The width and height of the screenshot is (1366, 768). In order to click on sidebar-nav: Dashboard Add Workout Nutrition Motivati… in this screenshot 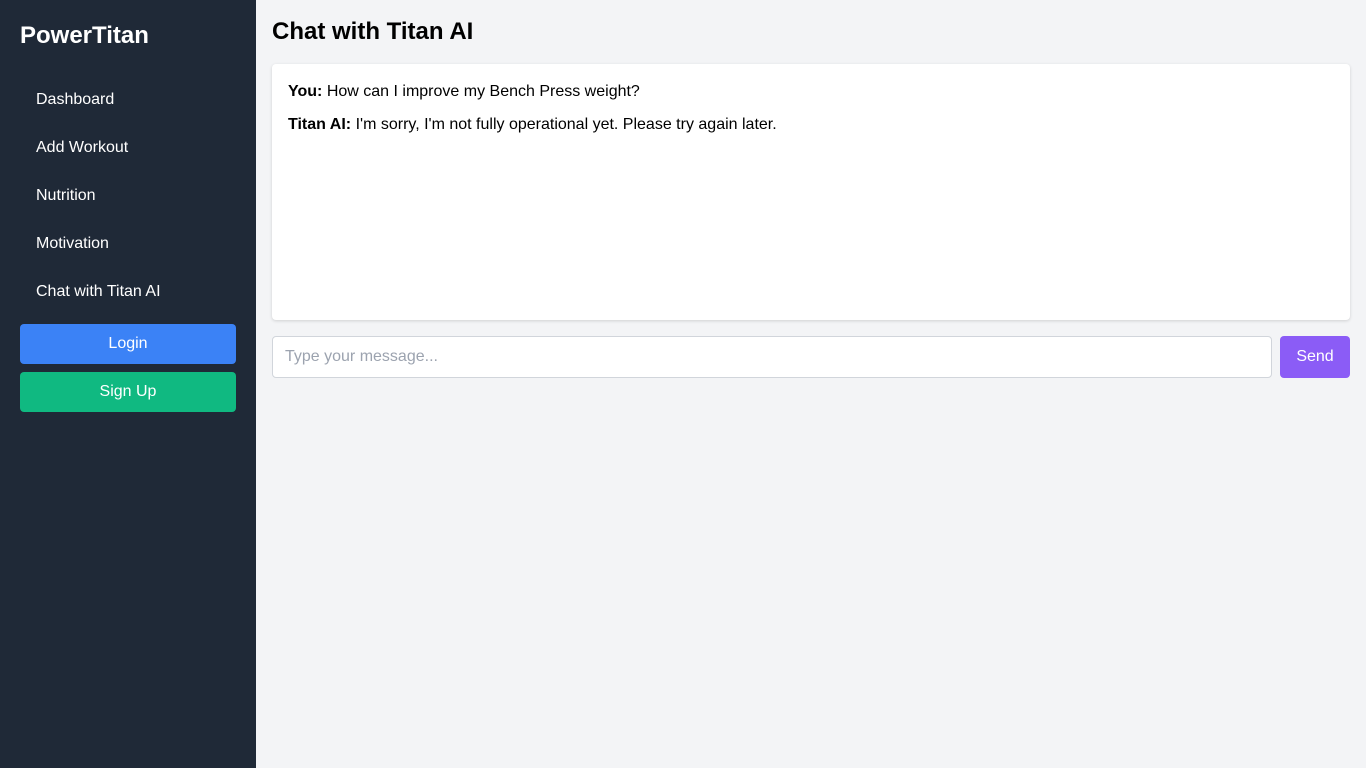, I will do `click(128, 206)`.